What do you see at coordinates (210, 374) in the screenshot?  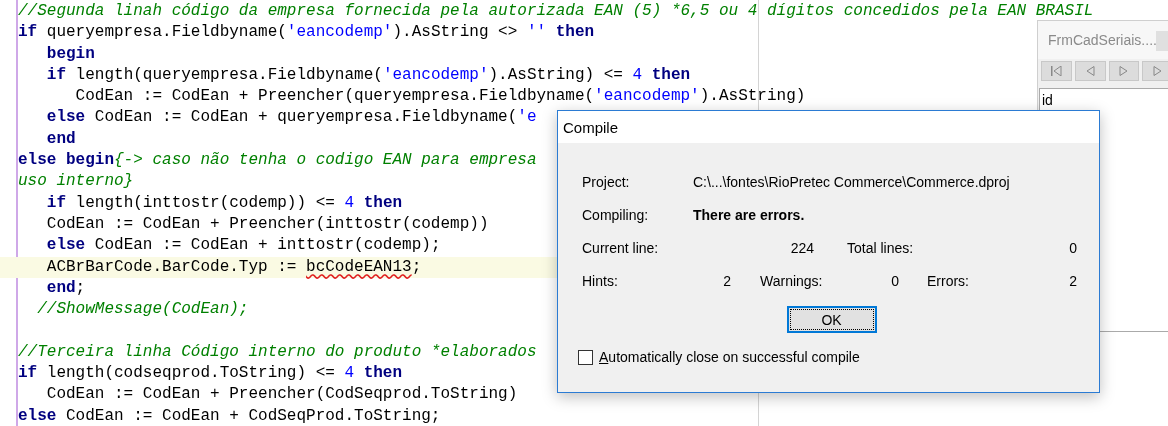 I see `code-line: if length(codseqprod.ToString) <= 4 then` at bounding box center [210, 374].